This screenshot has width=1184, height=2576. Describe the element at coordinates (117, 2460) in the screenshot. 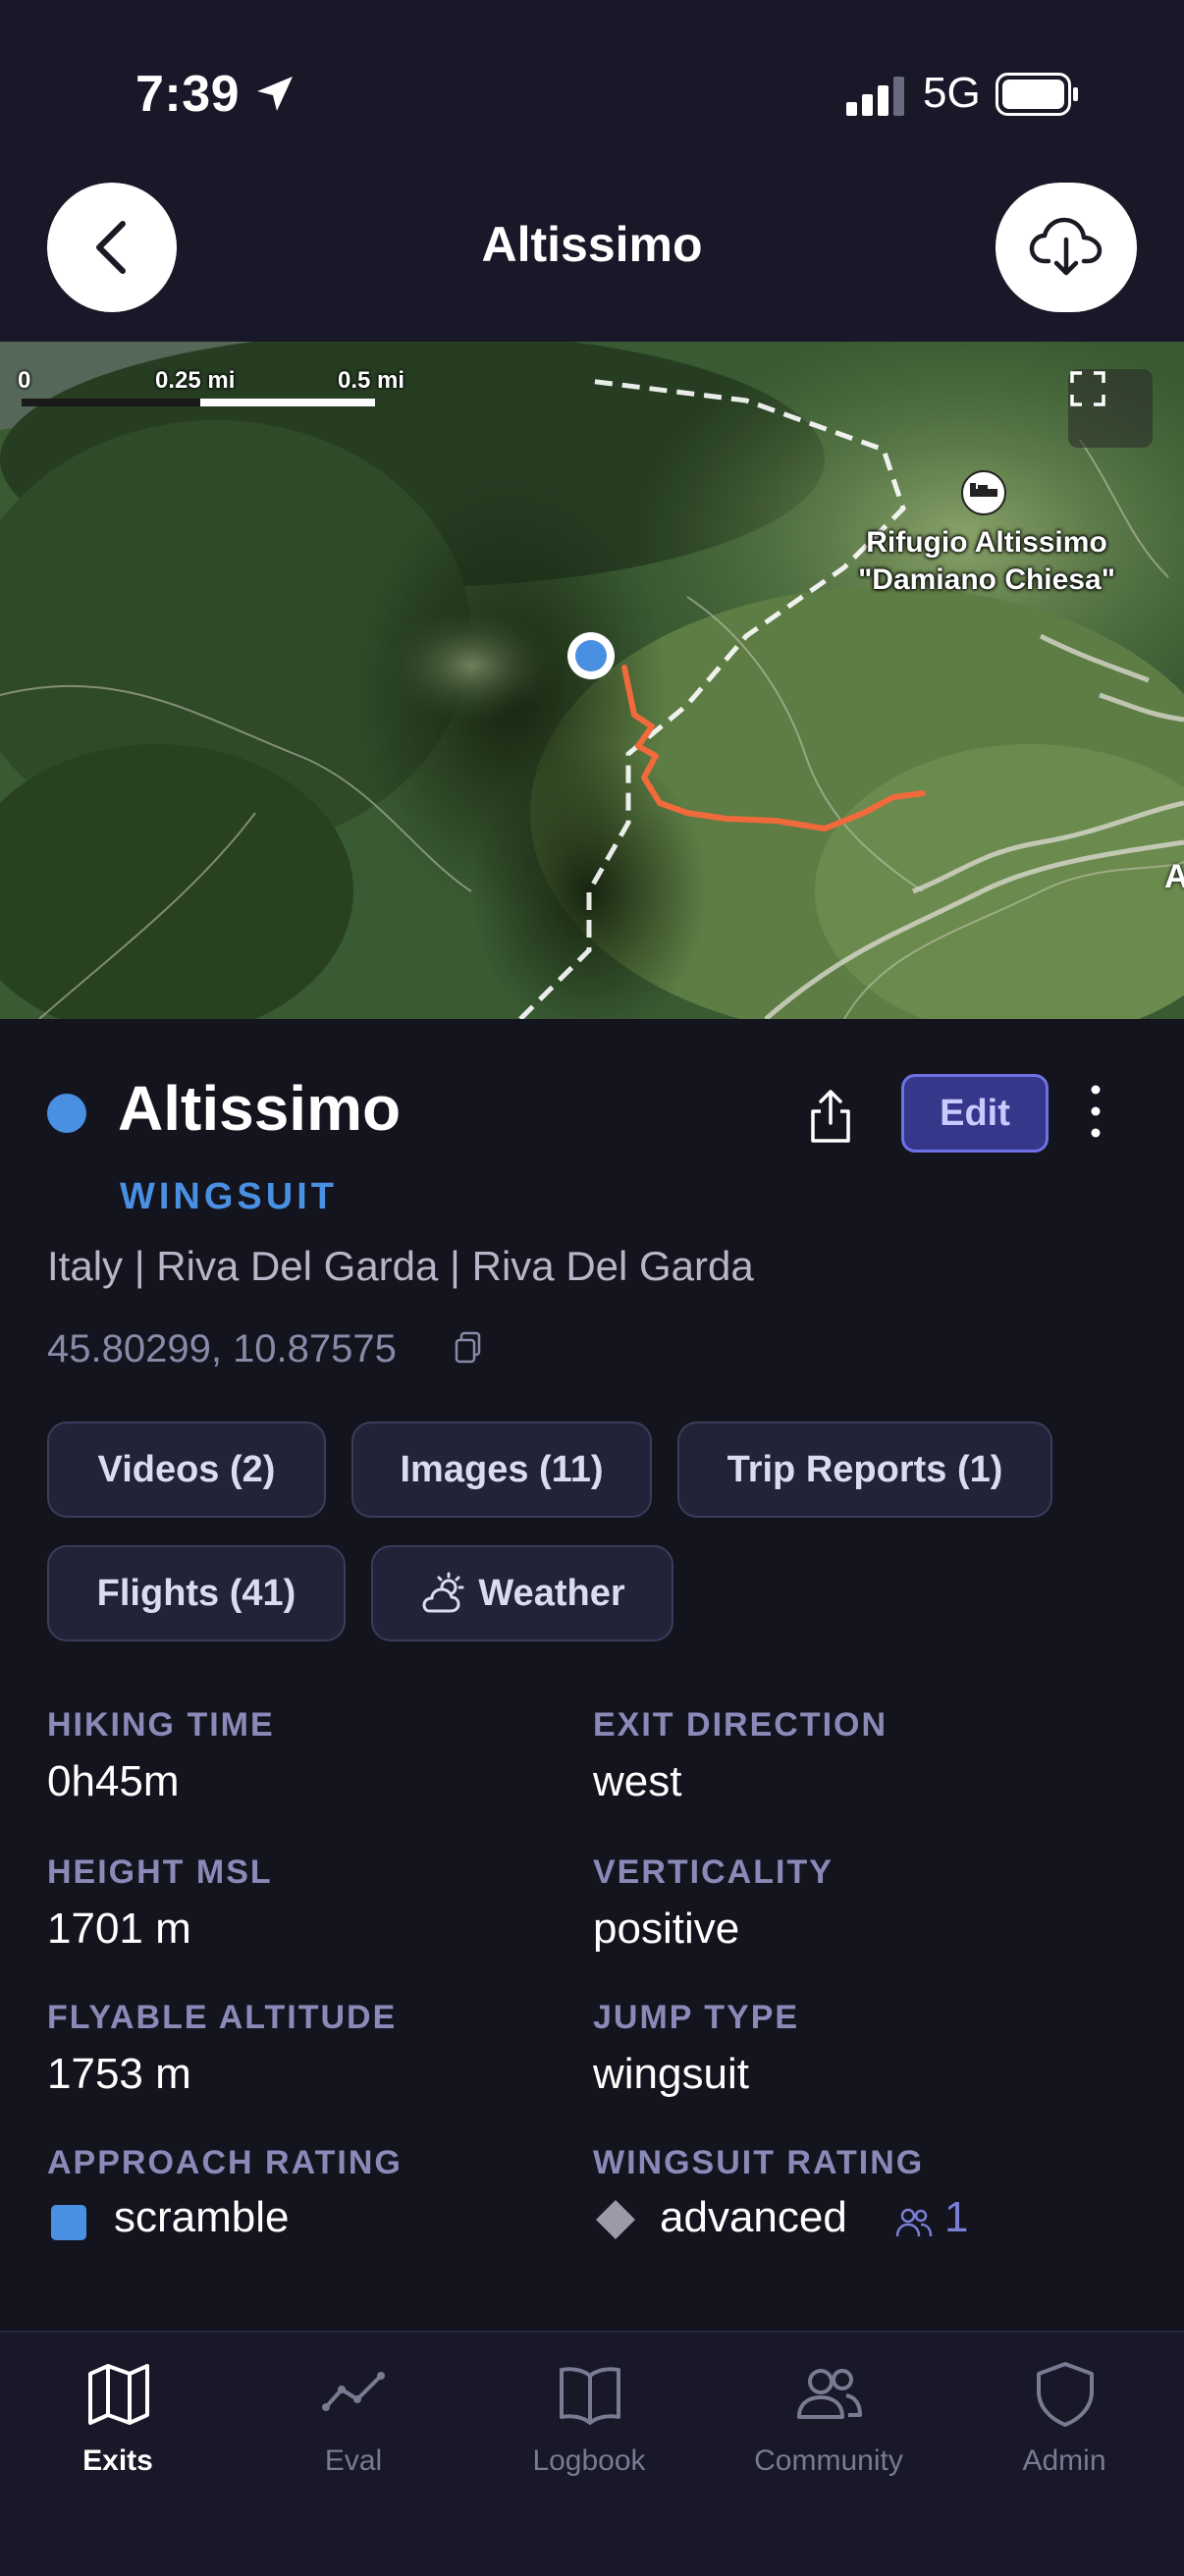

I see `tab-exits-label: Exits` at that location.